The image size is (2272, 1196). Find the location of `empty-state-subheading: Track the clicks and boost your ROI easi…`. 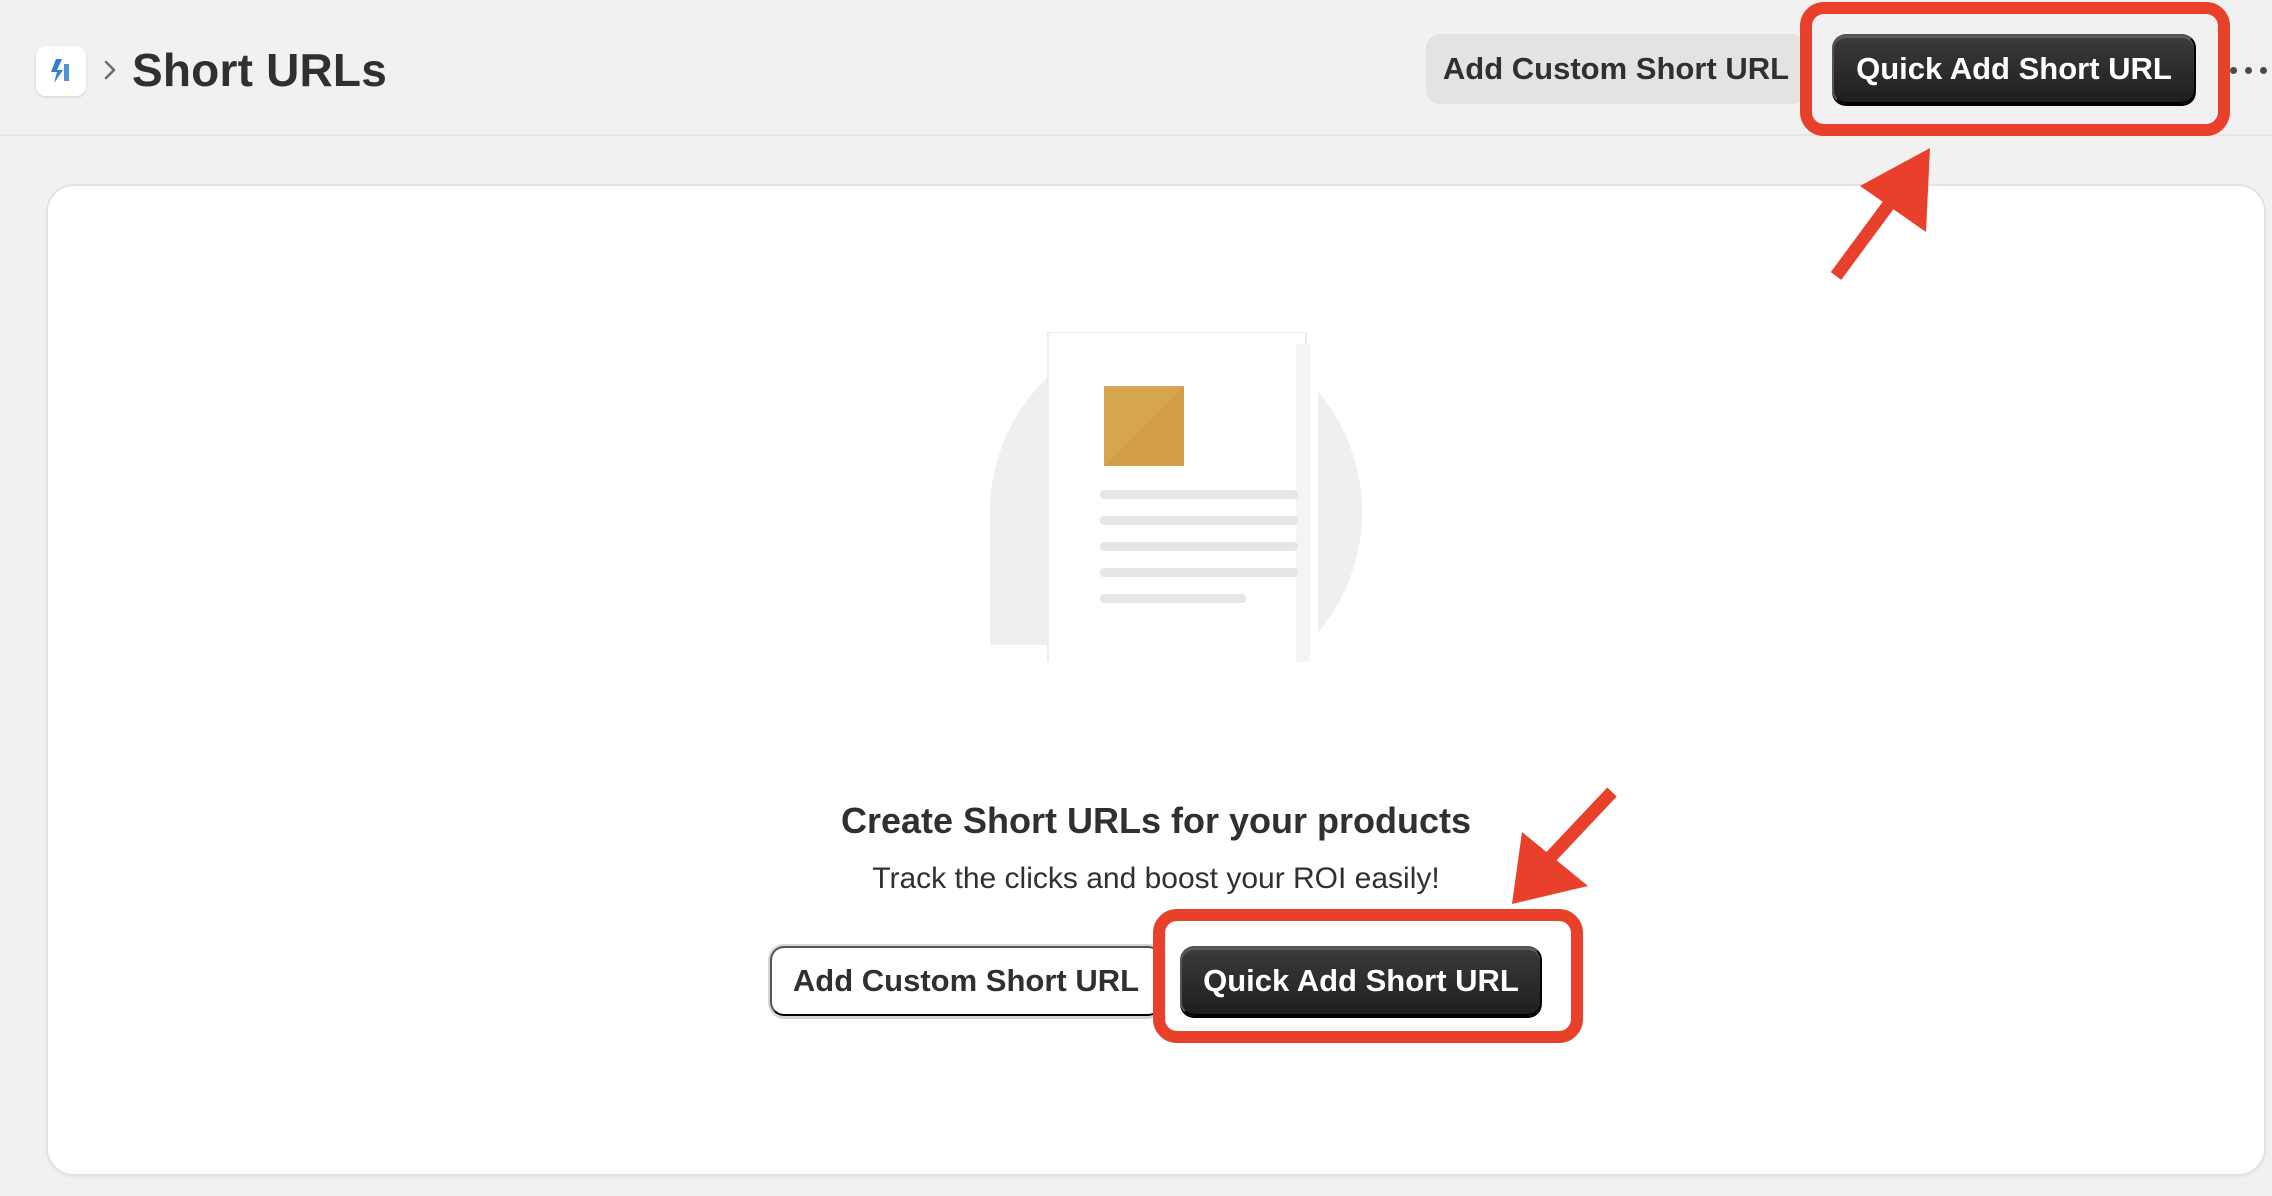

empty-state-subheading: Track the clicks and boost your ROI easi… is located at coordinates (1156, 878).